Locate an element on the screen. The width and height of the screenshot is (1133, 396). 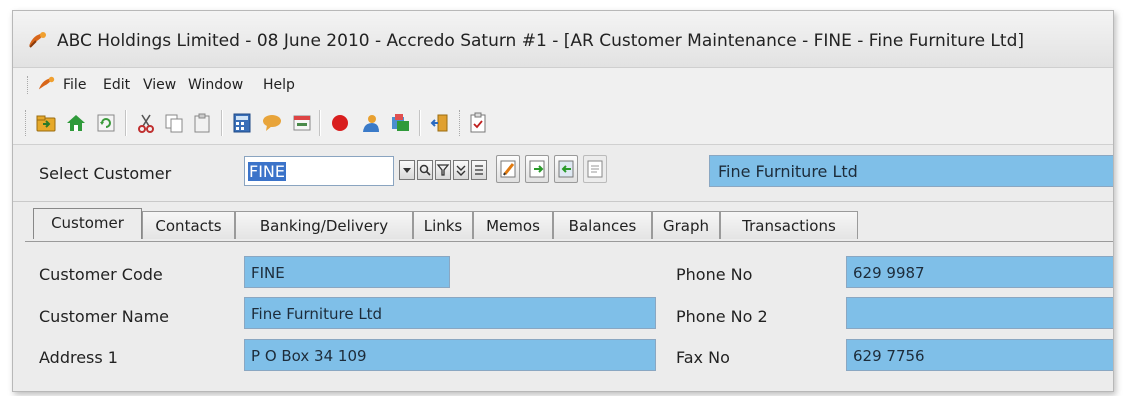
edit-button is located at coordinates (479, 170).